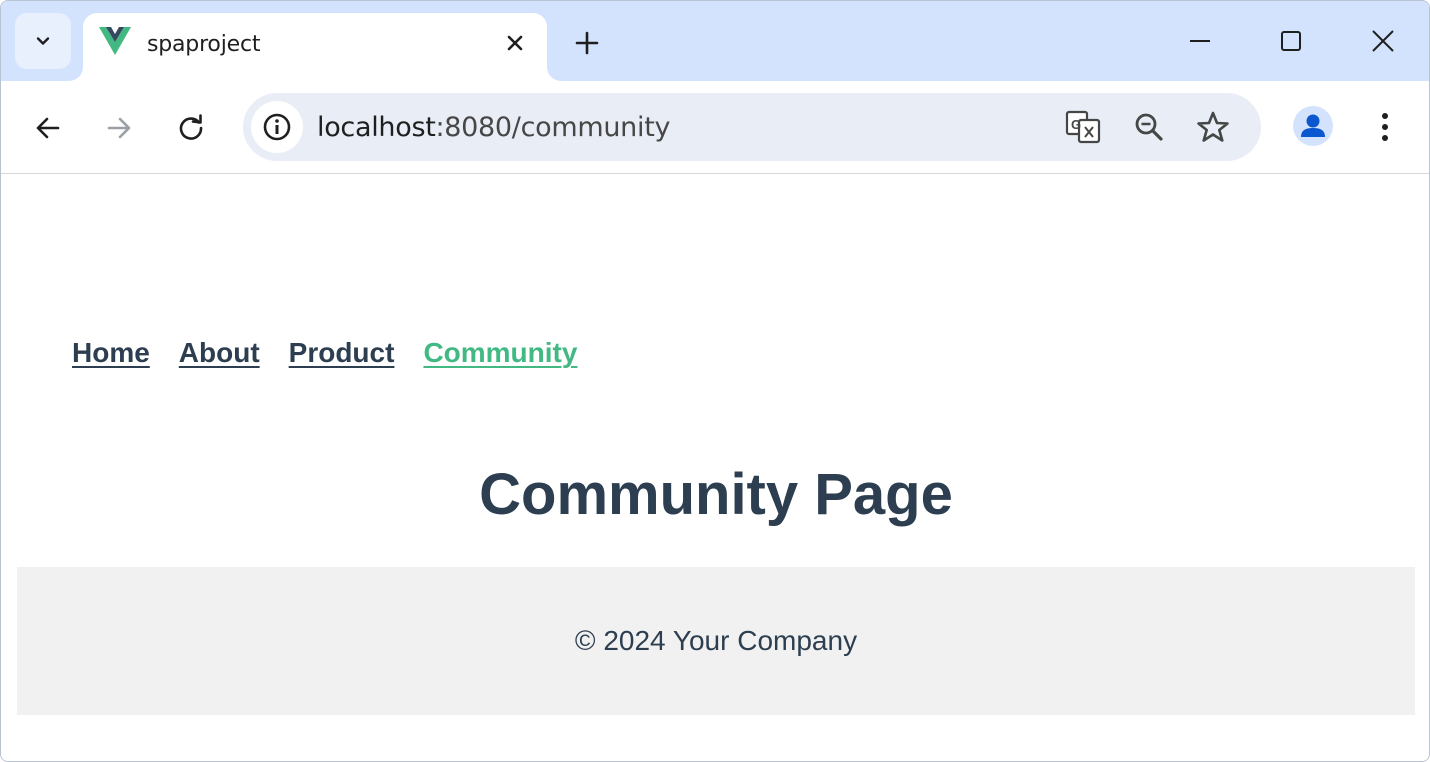 This screenshot has width=1430, height=762. I want to click on maximize-icon, so click(1291, 41).